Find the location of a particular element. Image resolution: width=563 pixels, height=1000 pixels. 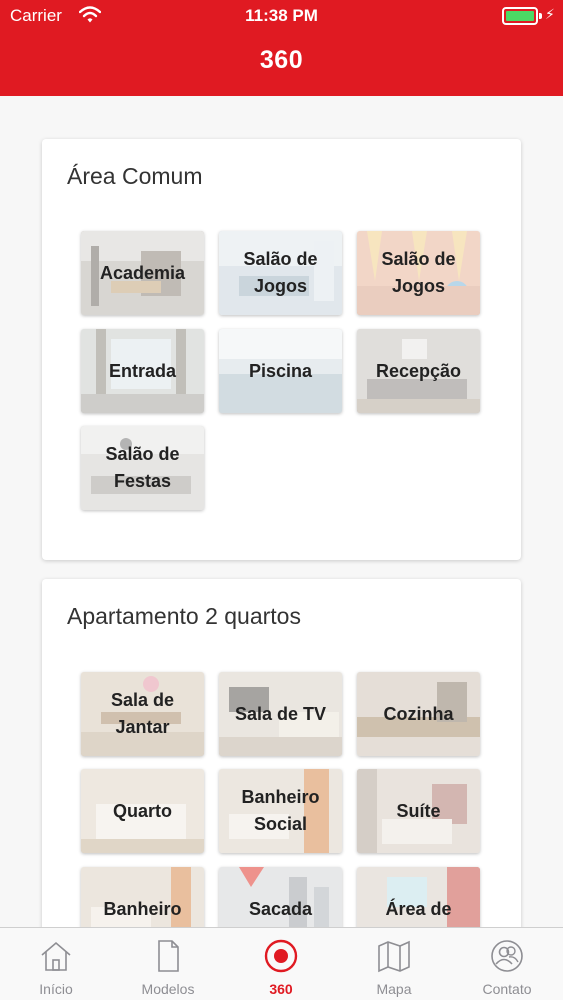

section-title: Área Comum is located at coordinates (135, 176).